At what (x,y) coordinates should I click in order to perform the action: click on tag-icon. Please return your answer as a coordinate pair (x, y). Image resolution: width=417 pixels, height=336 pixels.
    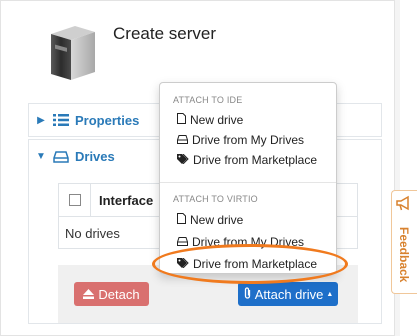
    Looking at the image, I should click on (183, 160).